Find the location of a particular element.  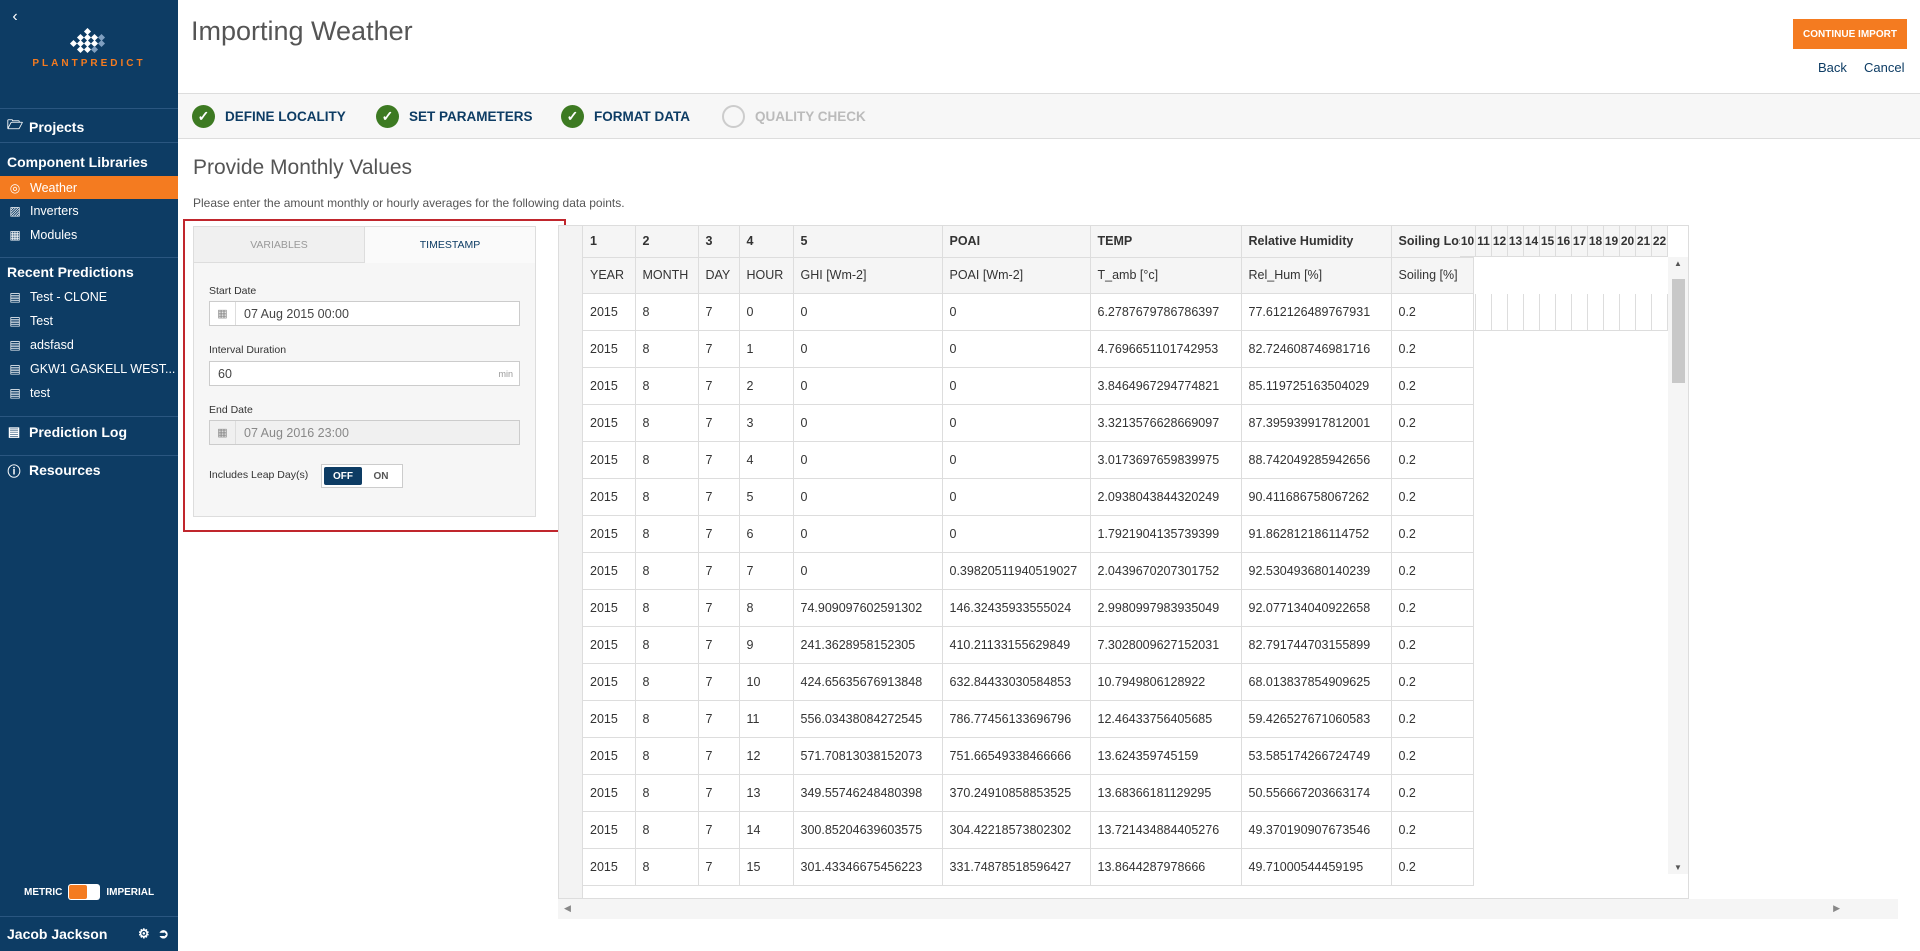

column-index-header: 4 is located at coordinates (766, 242).